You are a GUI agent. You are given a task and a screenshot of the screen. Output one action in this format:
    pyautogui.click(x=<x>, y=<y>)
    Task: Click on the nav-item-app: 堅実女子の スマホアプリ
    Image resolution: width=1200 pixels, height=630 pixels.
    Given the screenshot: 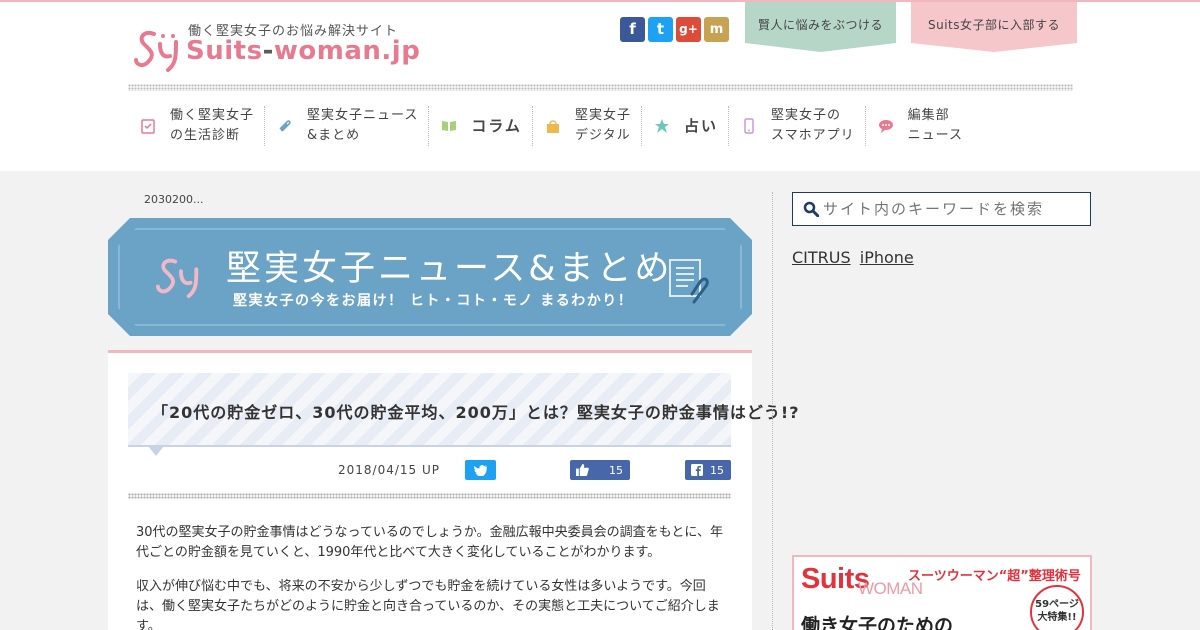 What is the action you would take?
    pyautogui.click(x=797, y=126)
    